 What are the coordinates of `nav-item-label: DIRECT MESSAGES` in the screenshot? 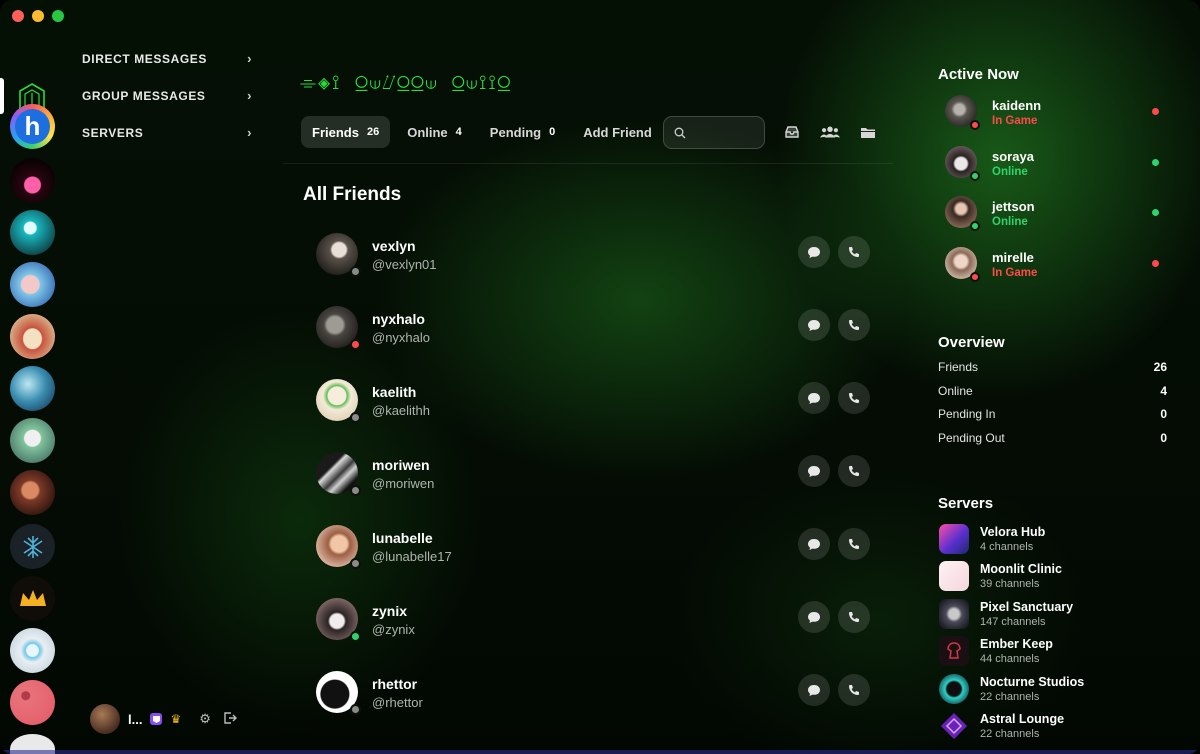 It's located at (145, 58).